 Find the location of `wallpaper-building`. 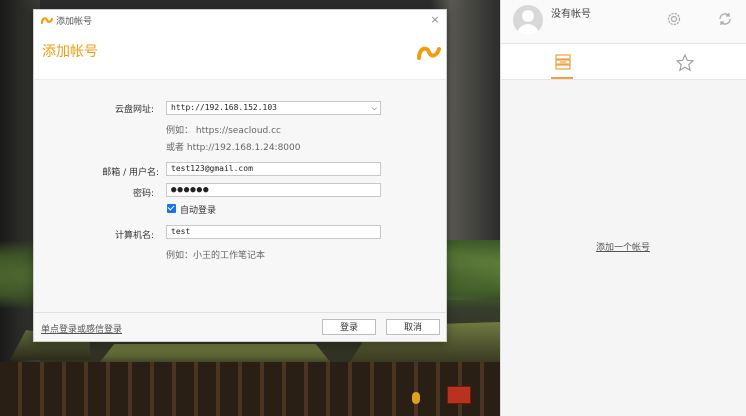

wallpaper-building is located at coordinates (250, 389).